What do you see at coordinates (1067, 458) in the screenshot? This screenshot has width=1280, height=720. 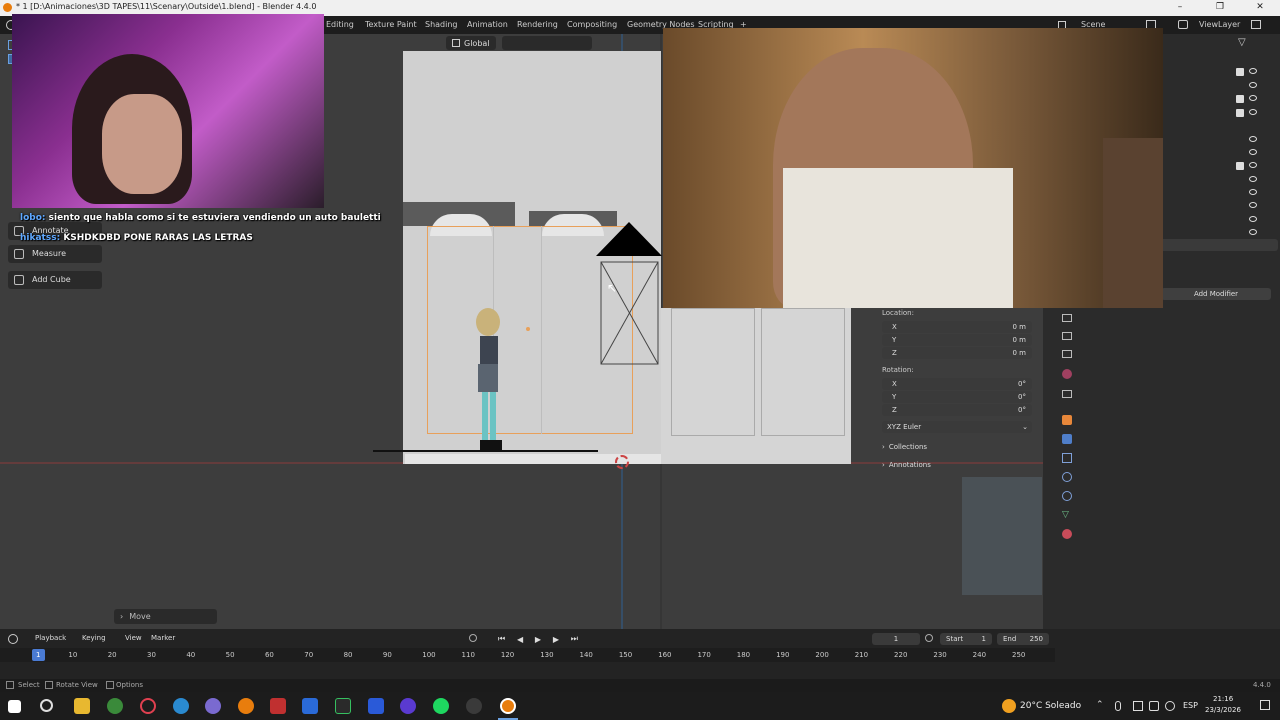 I see `particles-tab-icon` at bounding box center [1067, 458].